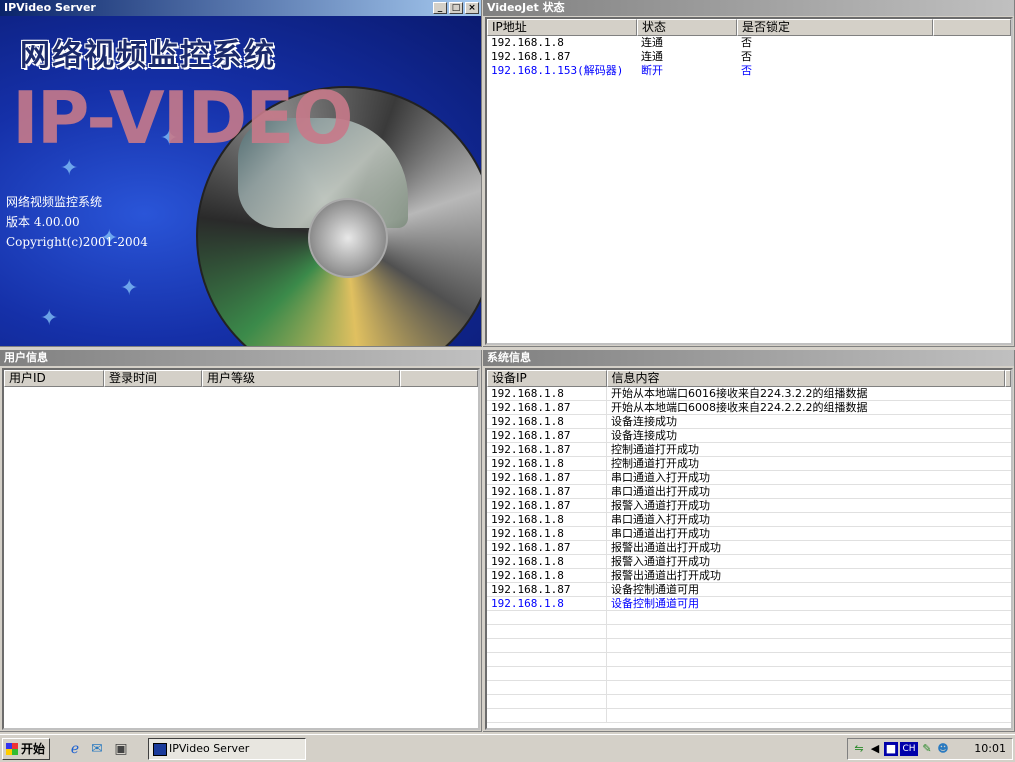 This screenshot has height=762, width=1015. Describe the element at coordinates (97, 749) in the screenshot. I see `outlook-icon: ✉` at that location.